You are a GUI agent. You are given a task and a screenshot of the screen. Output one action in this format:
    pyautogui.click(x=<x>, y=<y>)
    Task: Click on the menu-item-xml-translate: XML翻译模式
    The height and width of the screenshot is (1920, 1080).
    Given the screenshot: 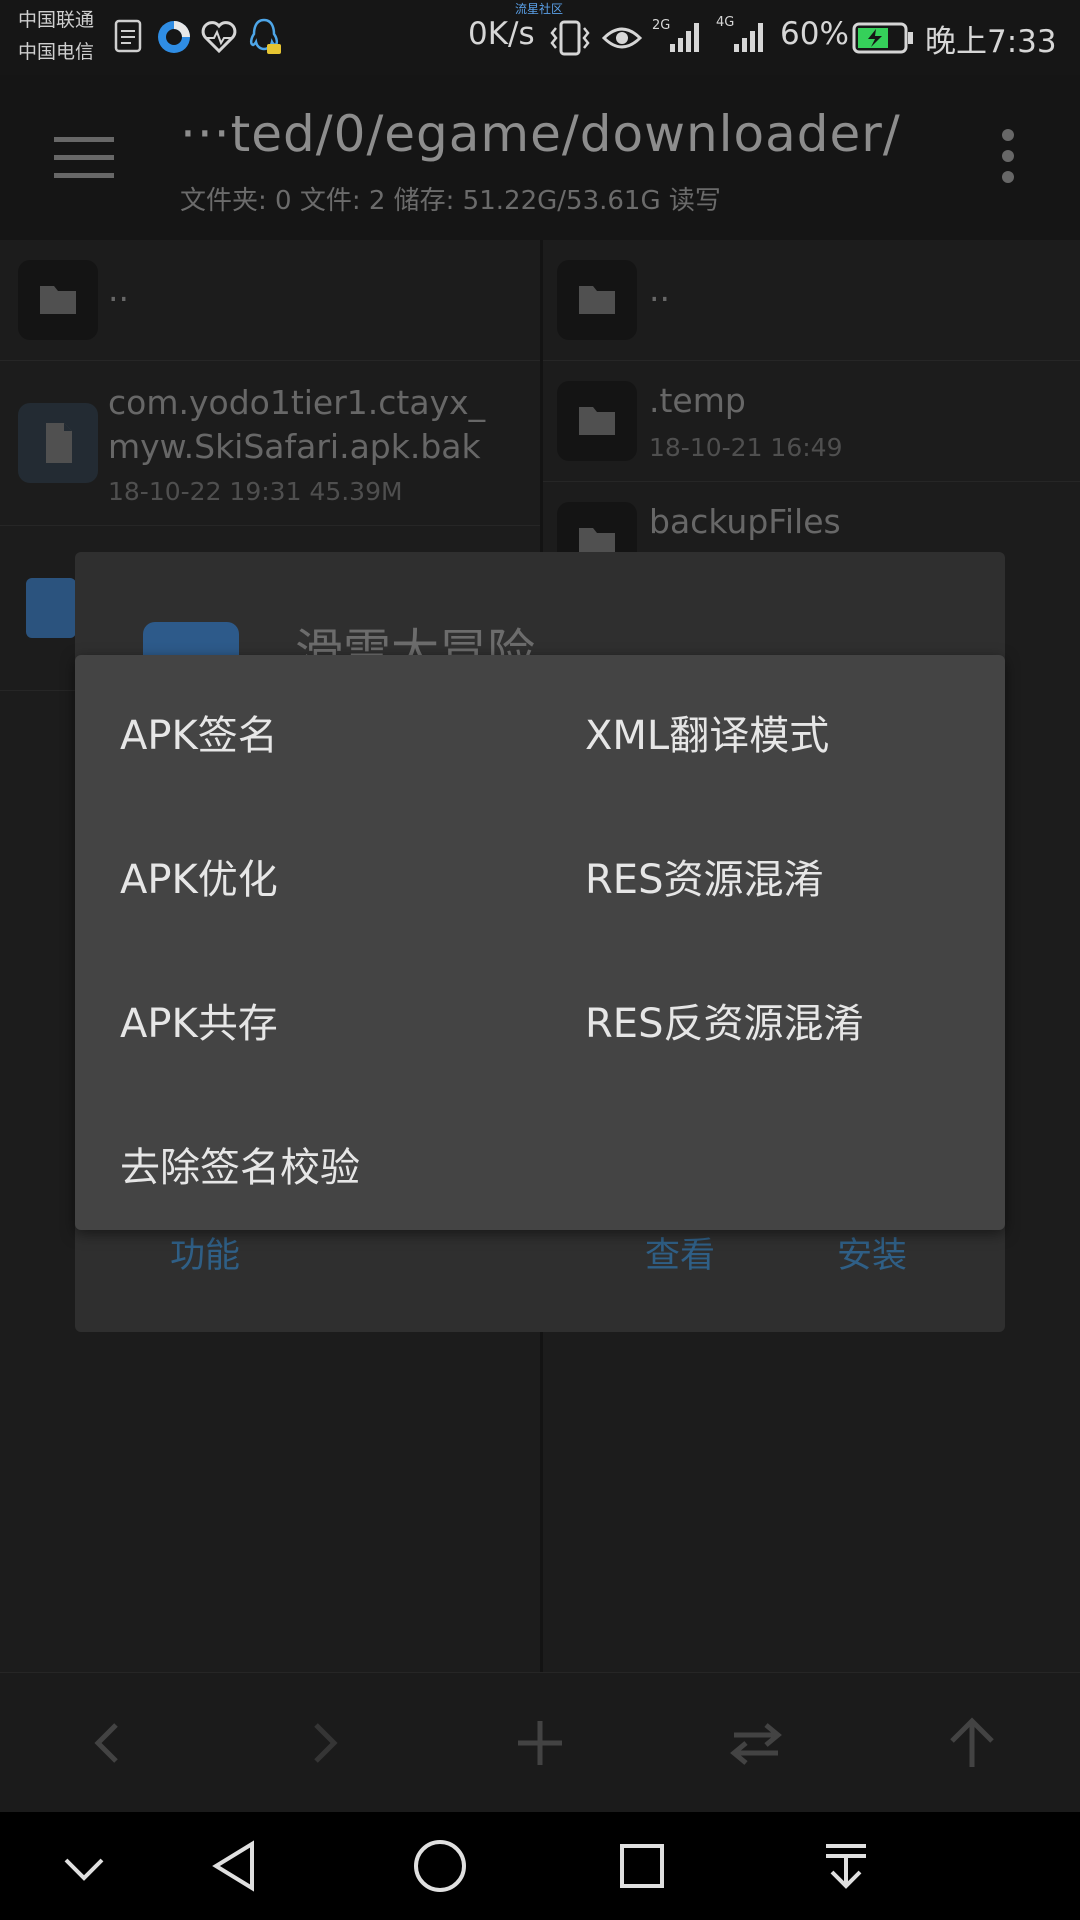 What is the action you would take?
    pyautogui.click(x=707, y=732)
    